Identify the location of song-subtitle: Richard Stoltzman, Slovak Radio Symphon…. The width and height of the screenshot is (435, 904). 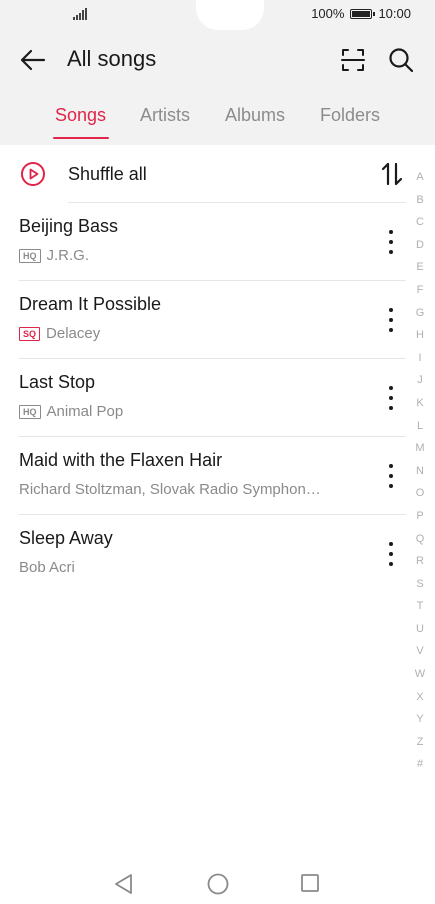
(170, 489).